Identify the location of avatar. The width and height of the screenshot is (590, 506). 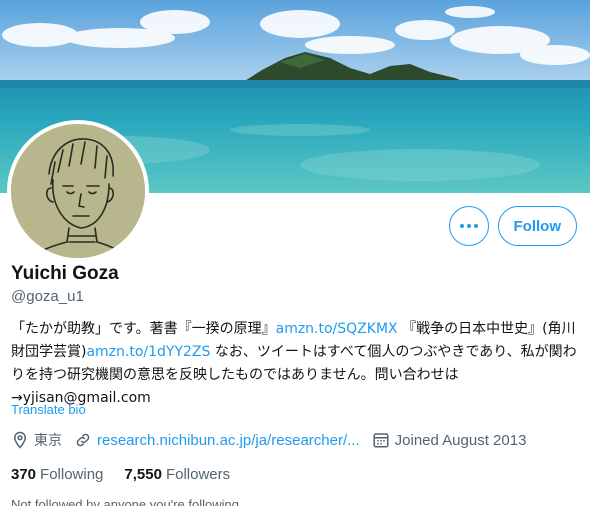
(78, 191).